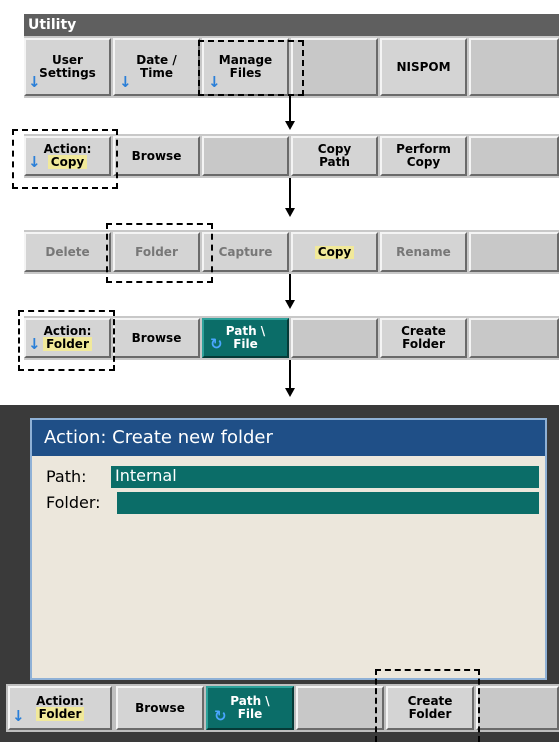 The width and height of the screenshot is (559, 742). I want to click on copy-label: Copy, so click(334, 252).